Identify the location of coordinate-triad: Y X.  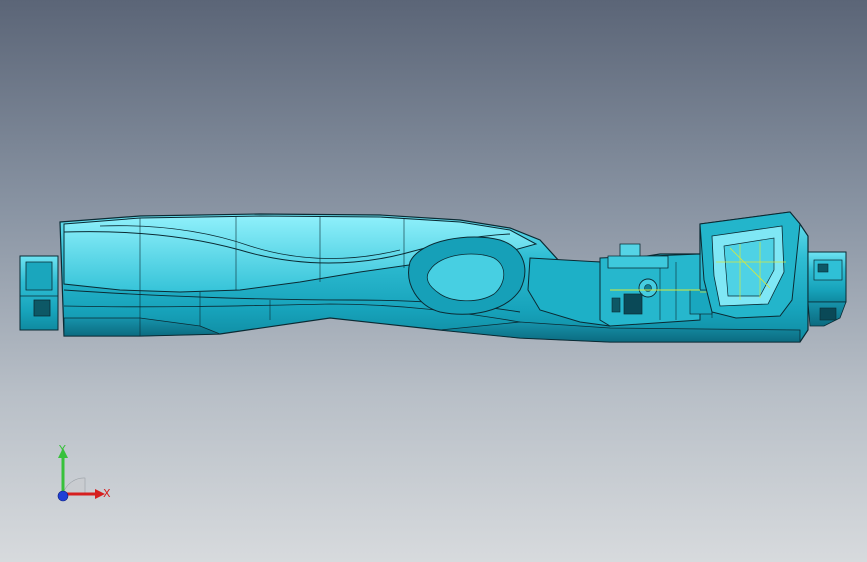
(84, 472).